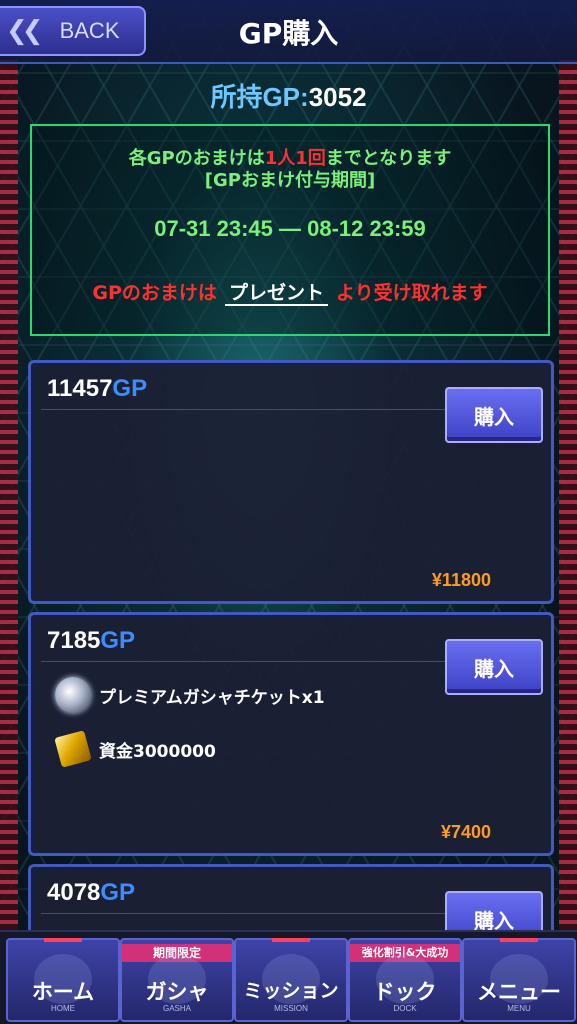 The height and width of the screenshot is (1024, 577). I want to click on present-note-suffix: より受け取れます, so click(411, 293).